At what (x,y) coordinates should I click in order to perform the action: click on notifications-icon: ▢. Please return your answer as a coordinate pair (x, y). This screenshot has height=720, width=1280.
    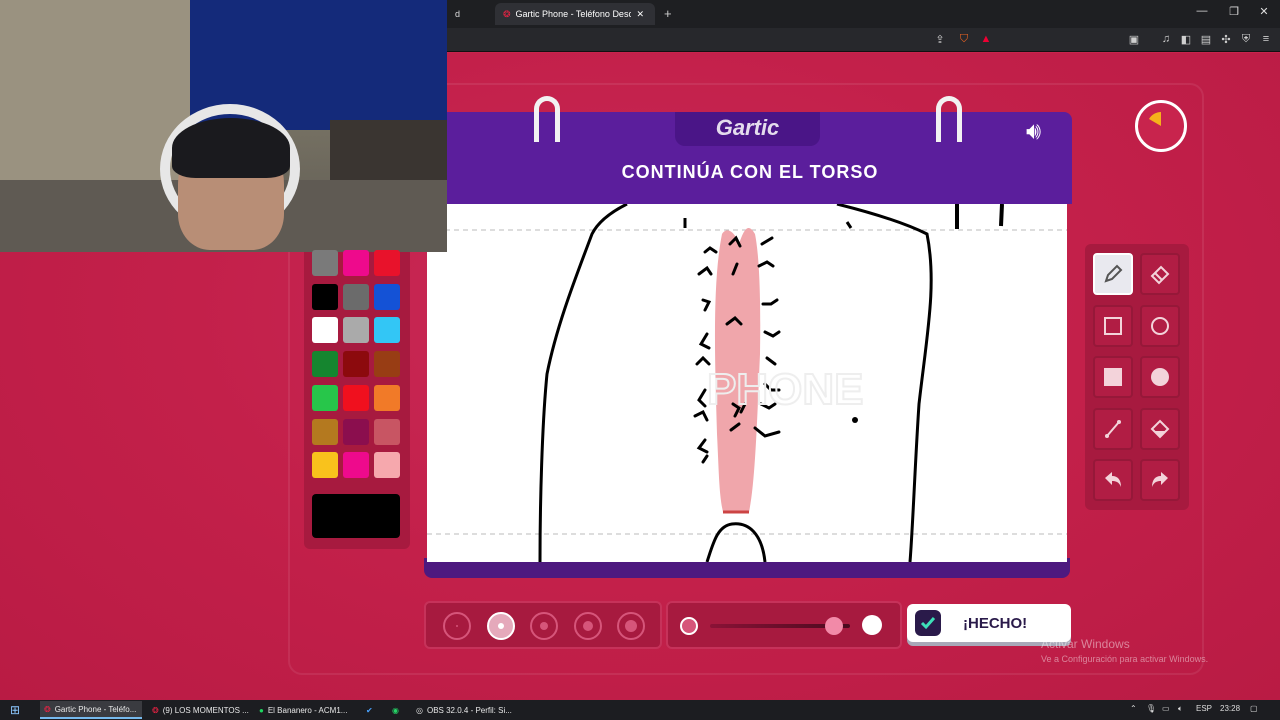
    Looking at the image, I should click on (1254, 708).